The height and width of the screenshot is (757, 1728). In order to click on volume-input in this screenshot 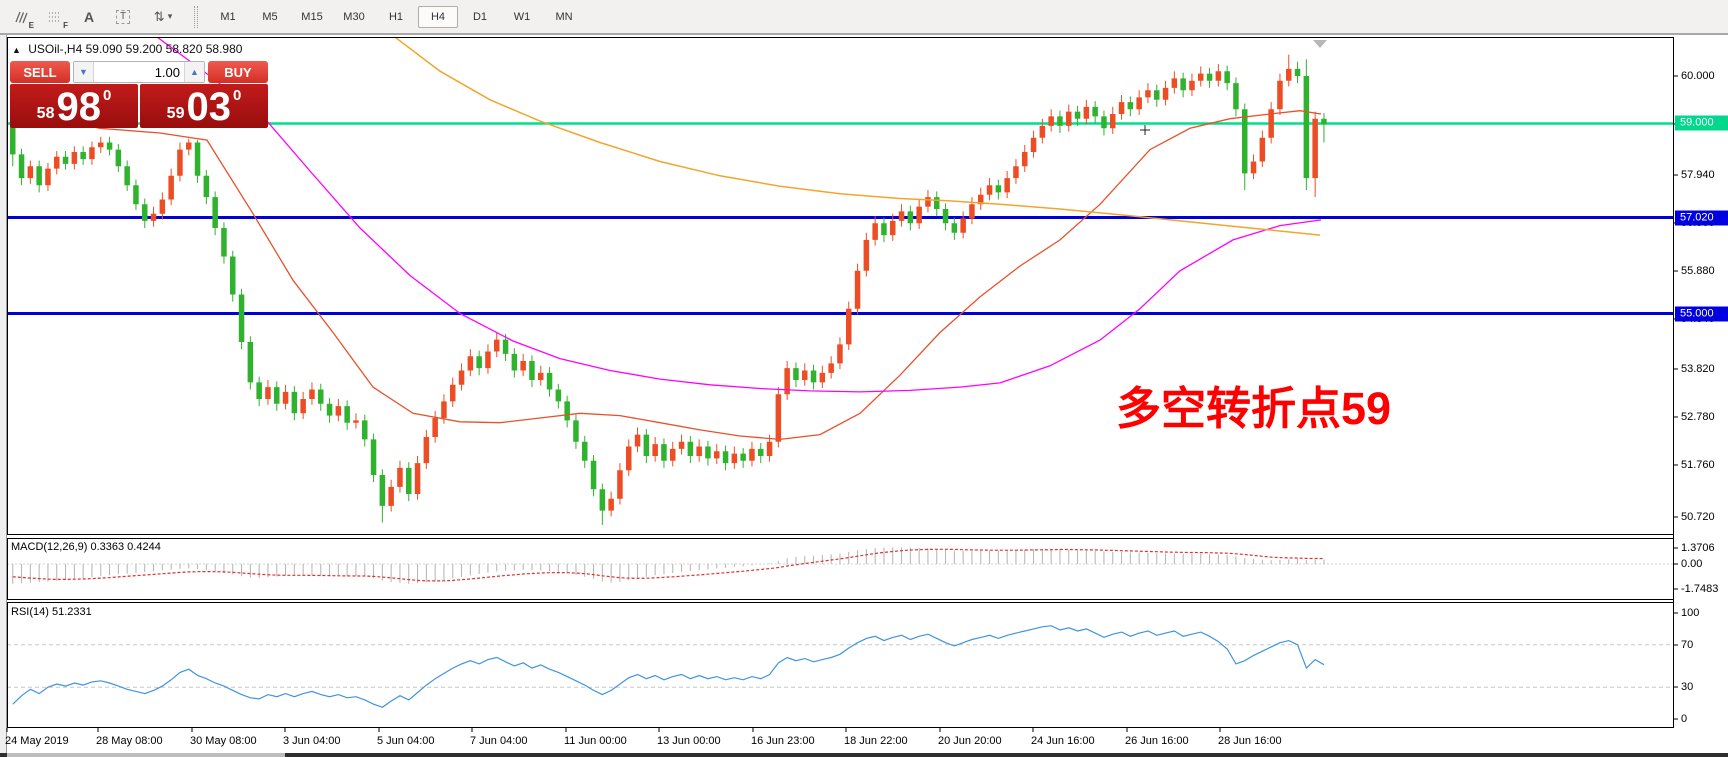, I will do `click(139, 72)`.